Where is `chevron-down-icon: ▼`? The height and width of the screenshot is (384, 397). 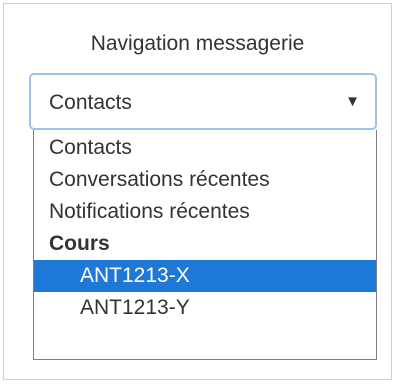 chevron-down-icon: ▼ is located at coordinates (352, 102).